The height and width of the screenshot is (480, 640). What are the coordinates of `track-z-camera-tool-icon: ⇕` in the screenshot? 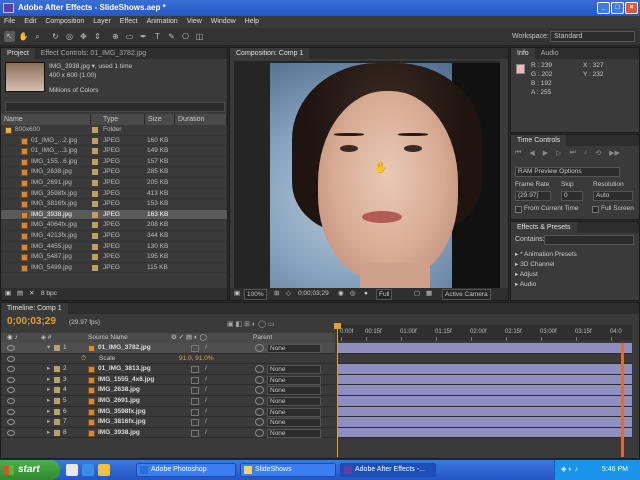 It's located at (97, 36).